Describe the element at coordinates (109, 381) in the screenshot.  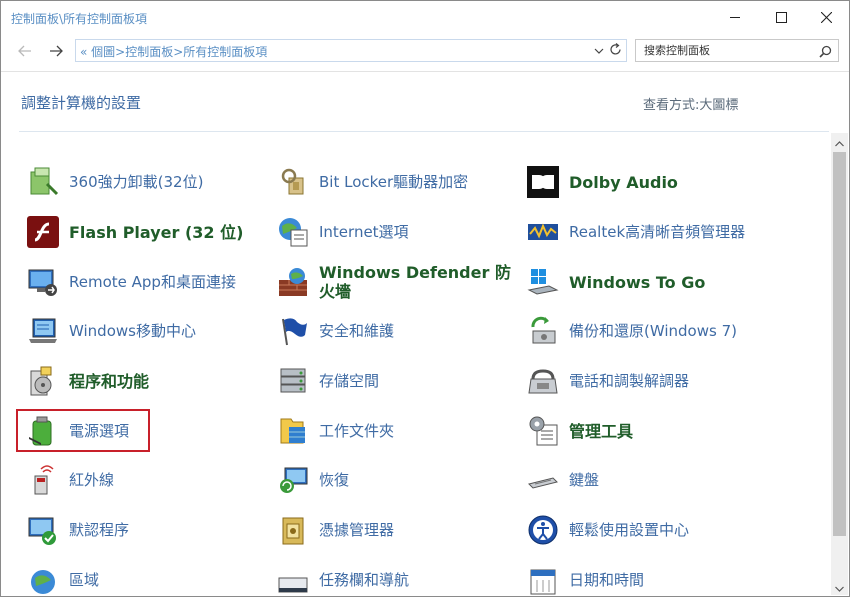
I see `item-label: 程序和功能` at that location.